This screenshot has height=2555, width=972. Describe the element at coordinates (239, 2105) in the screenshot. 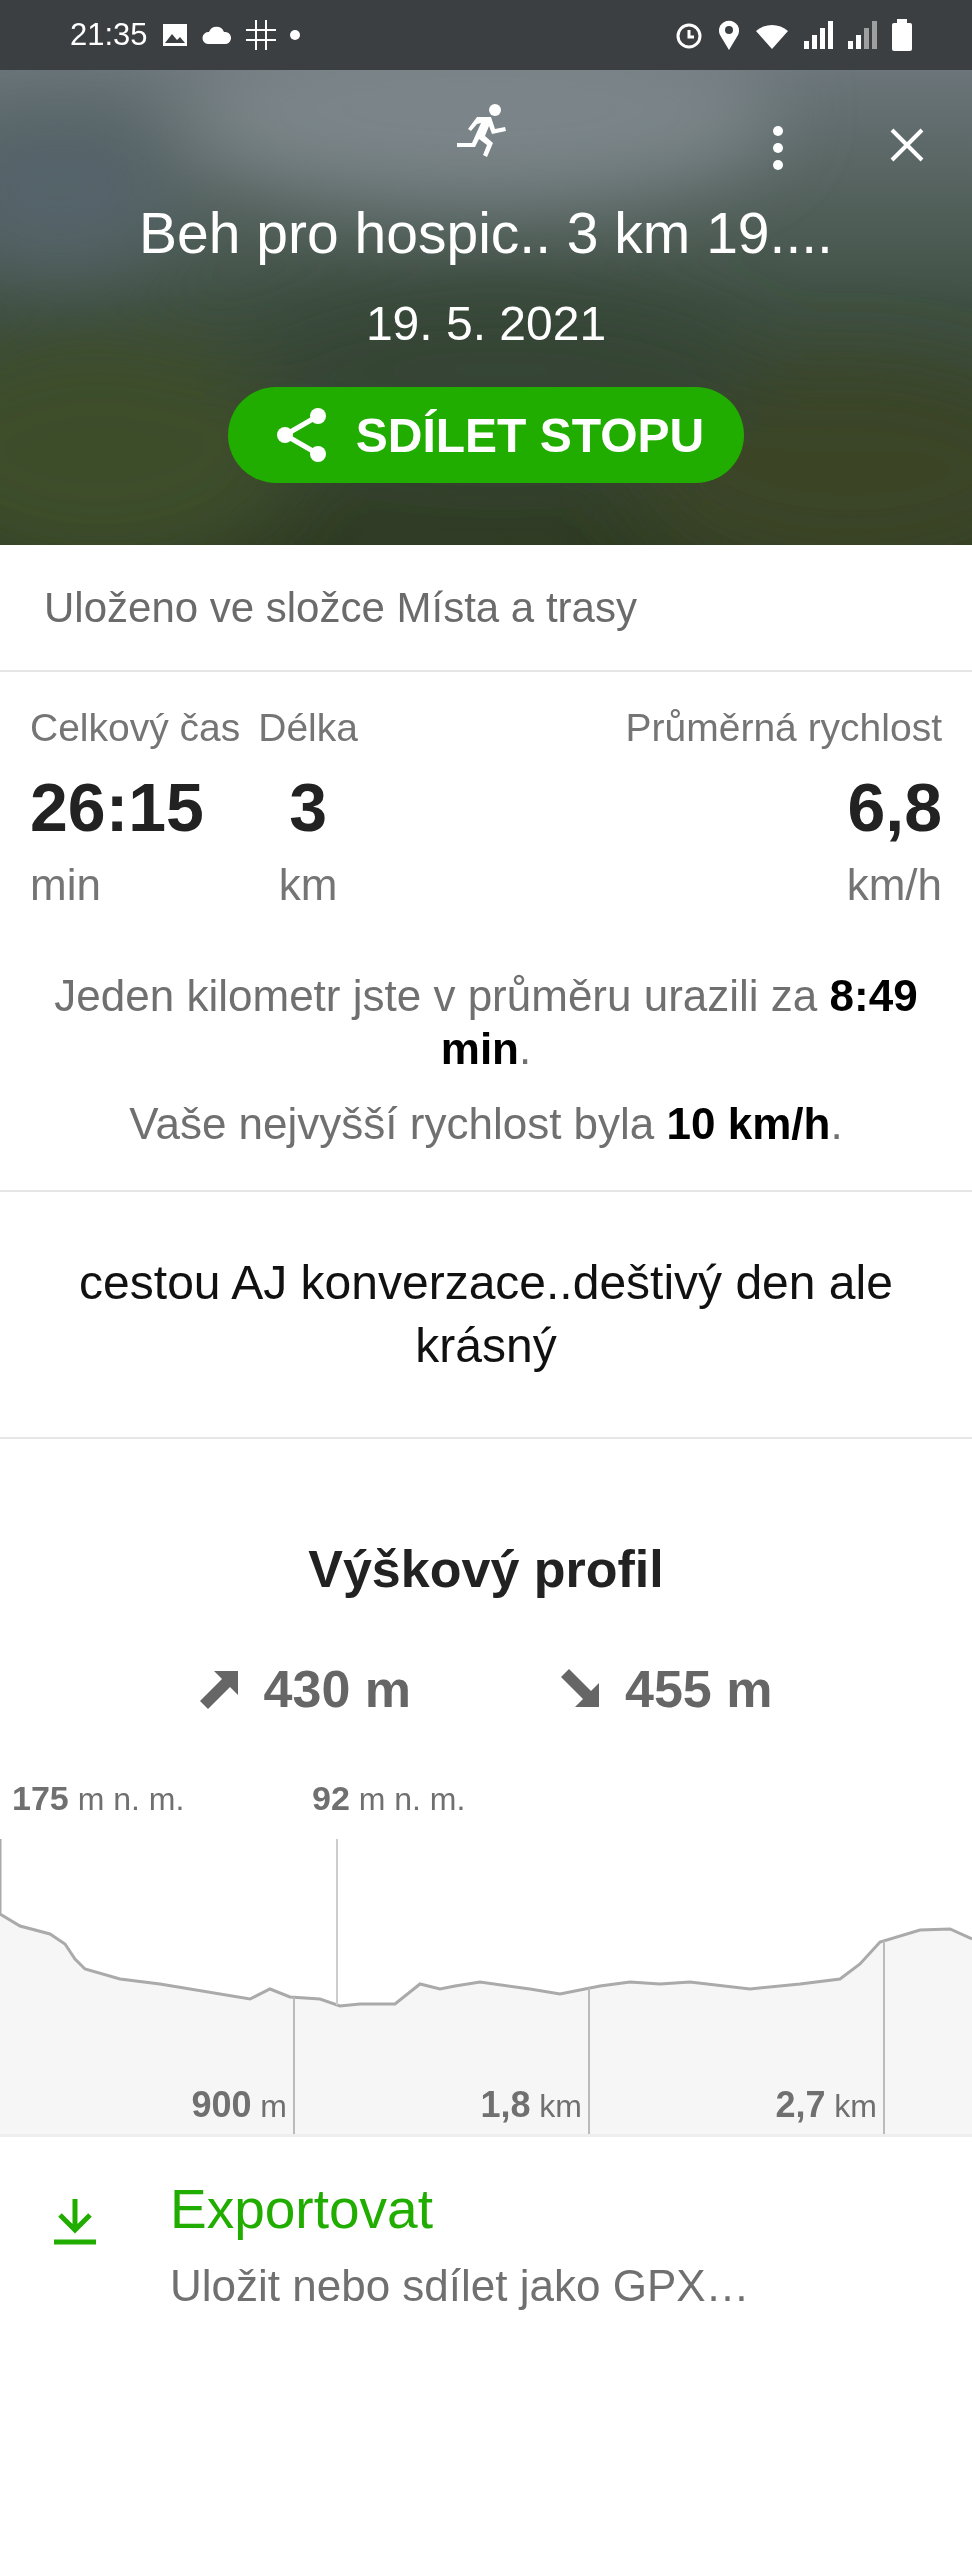

I see `distance-label: 900 m` at that location.